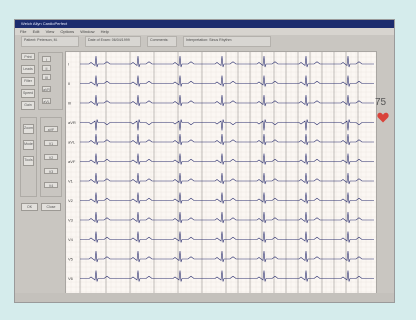 Image resolution: width=416 pixels, height=320 pixels. I want to click on status-bar, so click(204, 297).